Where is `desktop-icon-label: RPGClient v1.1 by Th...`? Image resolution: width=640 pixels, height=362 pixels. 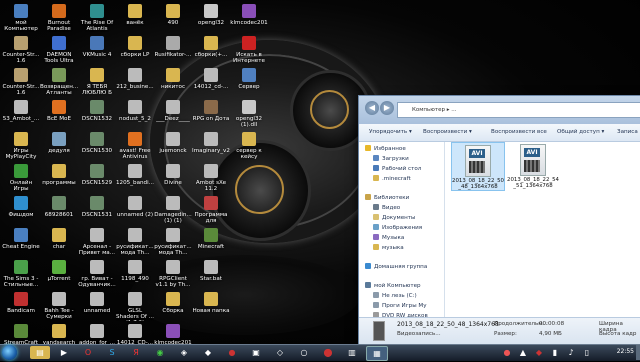 desktop-icon-label: RPGClient v1.1 by Th... is located at coordinates (173, 282).